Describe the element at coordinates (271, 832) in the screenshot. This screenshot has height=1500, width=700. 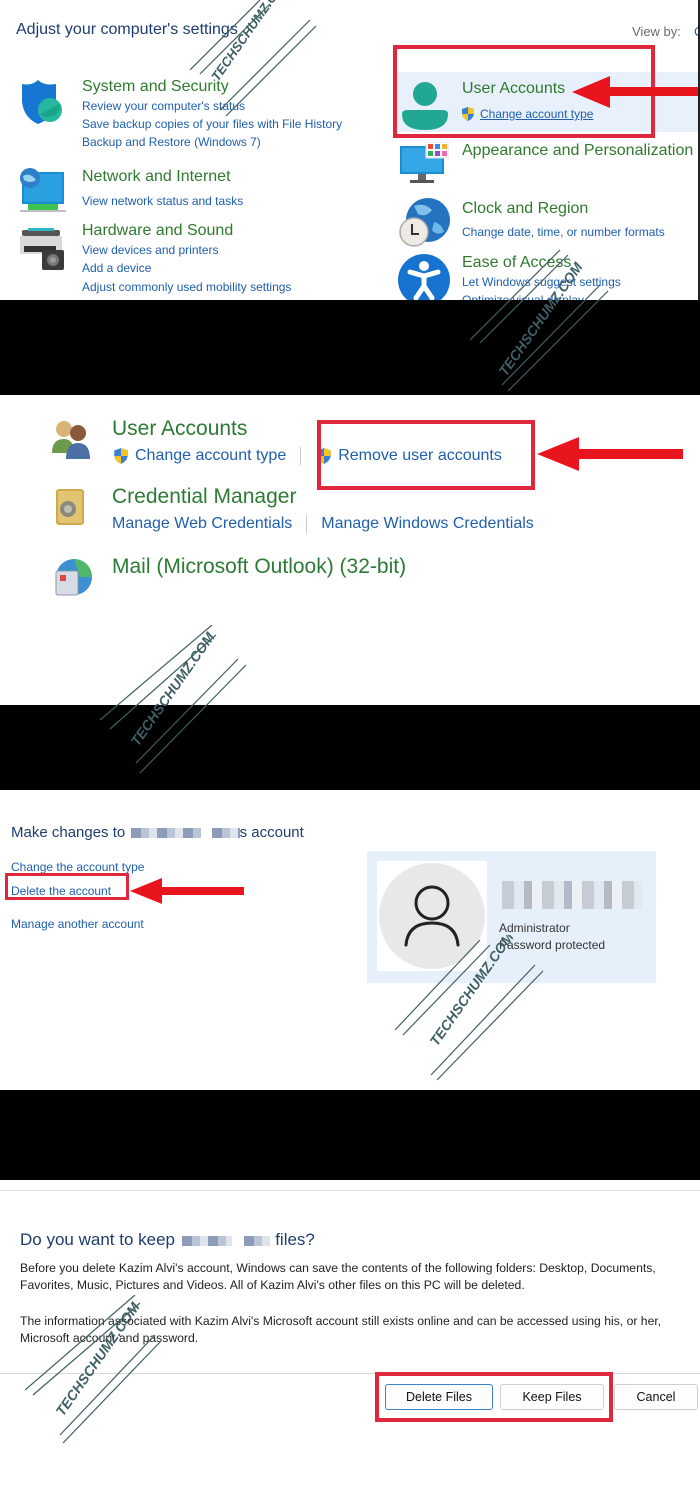
I see `title-suffix: s account` at that location.